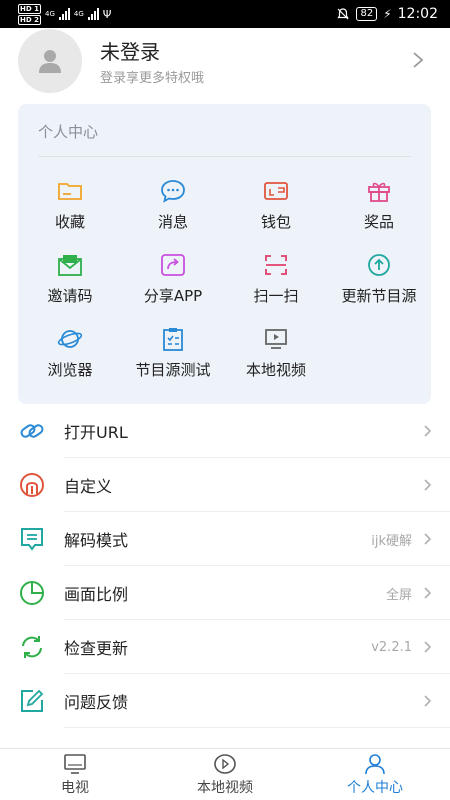 The width and height of the screenshot is (450, 800). What do you see at coordinates (225, 647) in the screenshot?
I see `list-item-check-update: 检查更新 v2.2.1` at bounding box center [225, 647].